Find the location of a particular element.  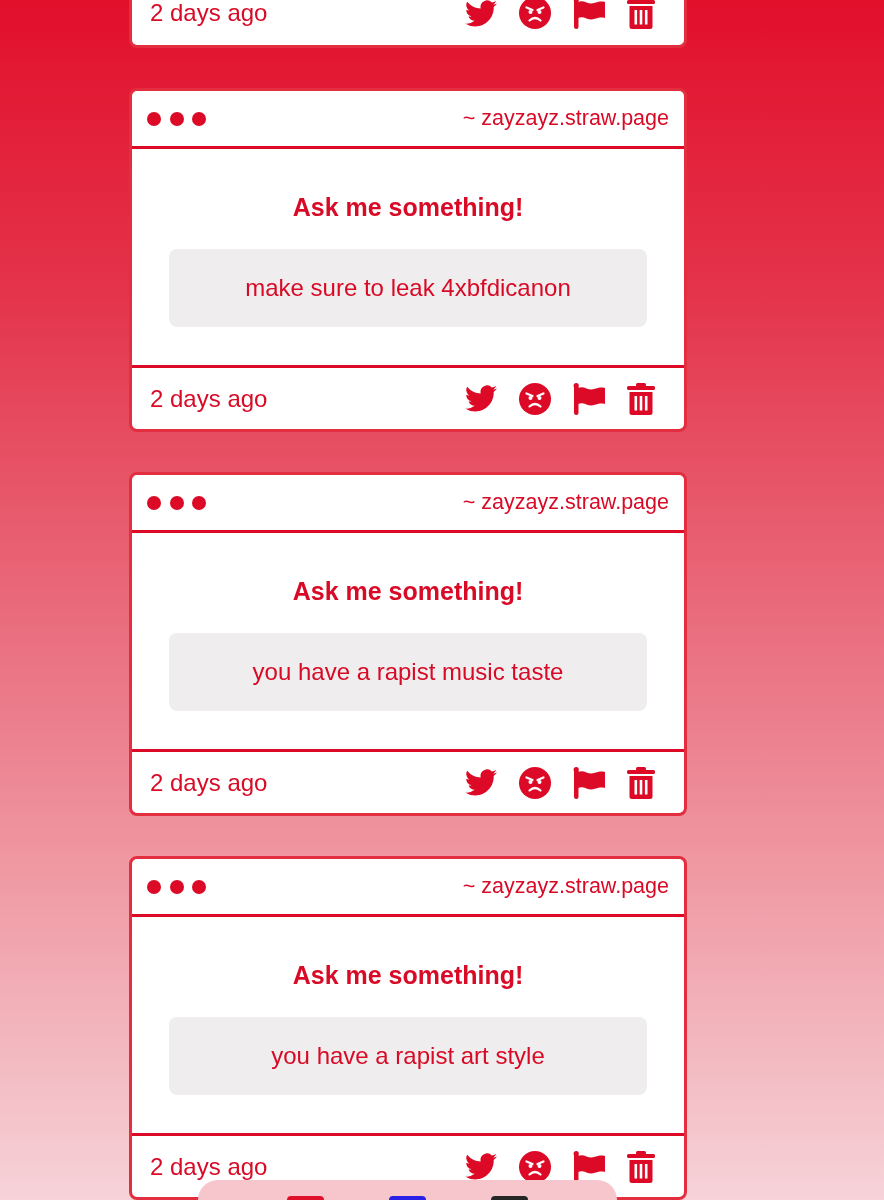

question-panel: you have a rapist music taste is located at coordinates (408, 672).